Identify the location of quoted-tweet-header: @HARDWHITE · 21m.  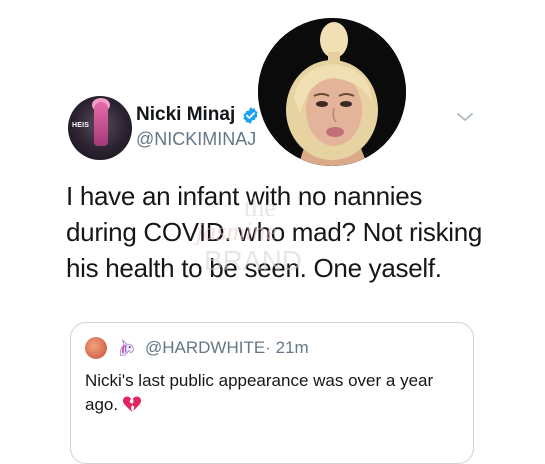
(197, 348).